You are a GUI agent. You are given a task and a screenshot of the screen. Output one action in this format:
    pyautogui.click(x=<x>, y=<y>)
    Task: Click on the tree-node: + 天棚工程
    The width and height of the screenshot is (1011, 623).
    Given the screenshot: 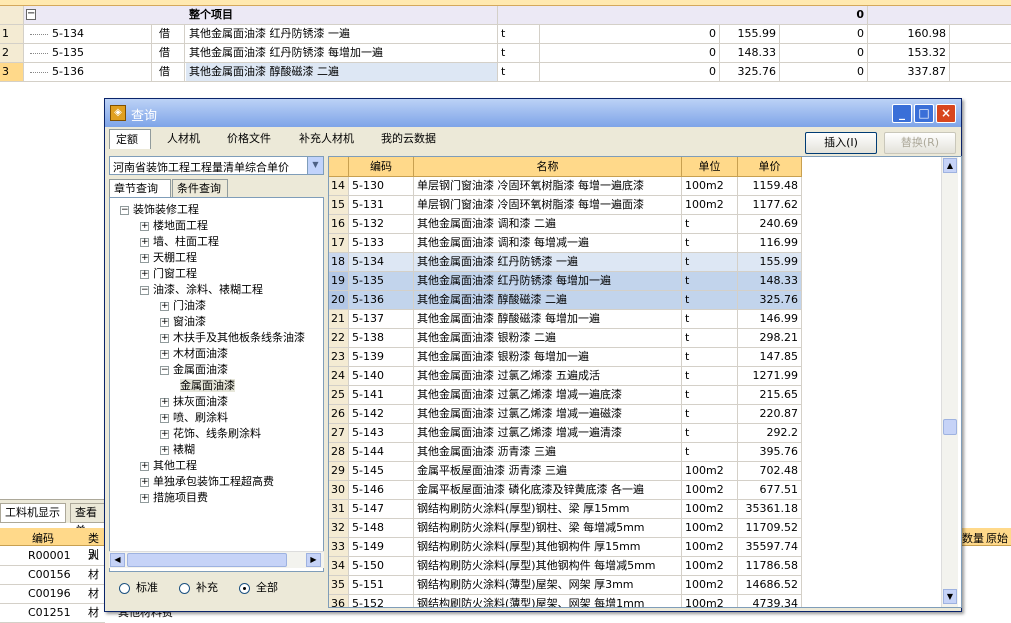 What is the action you would take?
    pyautogui.click(x=168, y=258)
    